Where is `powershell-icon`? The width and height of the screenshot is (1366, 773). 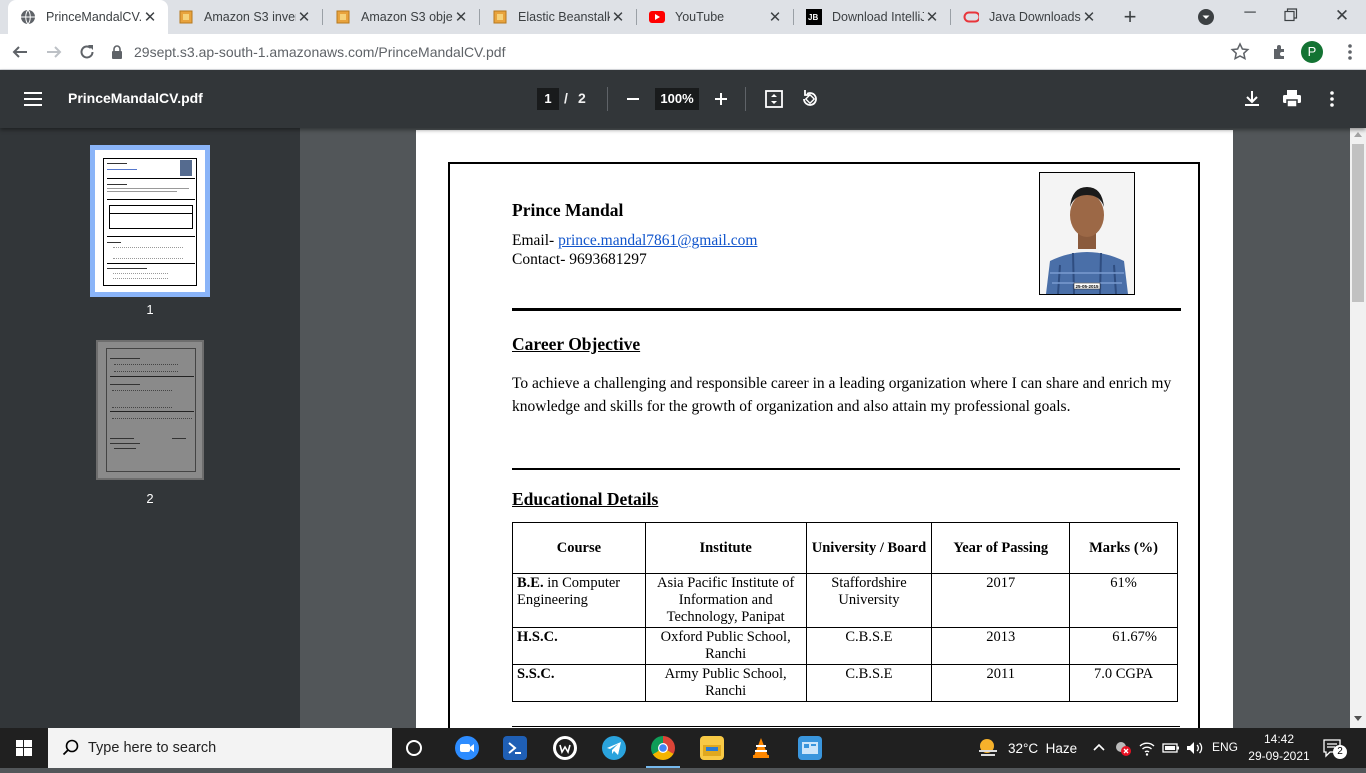 powershell-icon is located at coordinates (515, 748).